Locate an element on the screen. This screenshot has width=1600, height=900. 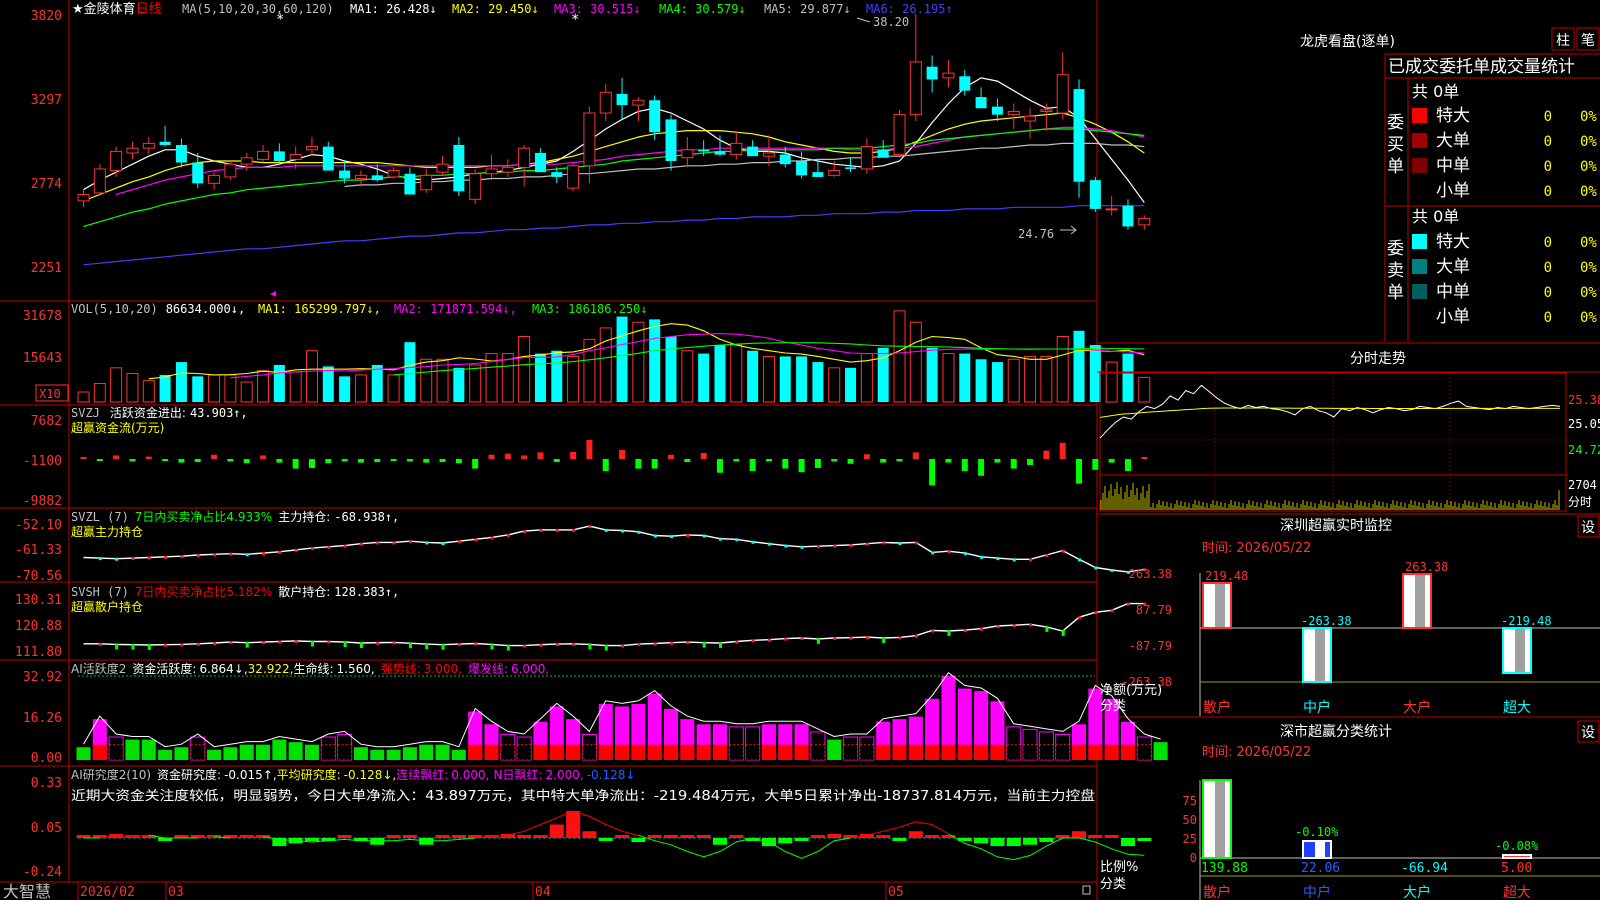
class-stat-value: 22.06 is located at coordinates (1320, 868).